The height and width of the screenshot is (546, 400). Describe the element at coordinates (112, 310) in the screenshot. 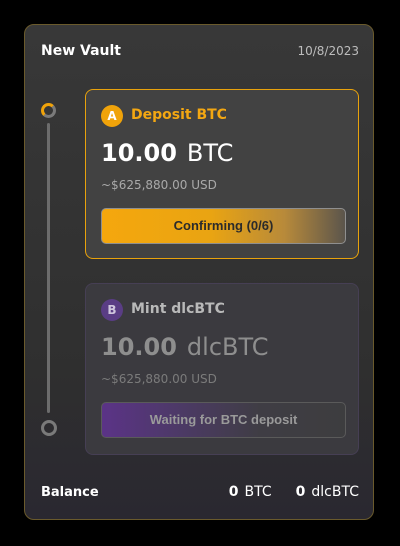

I see `step-badge: B` at that location.